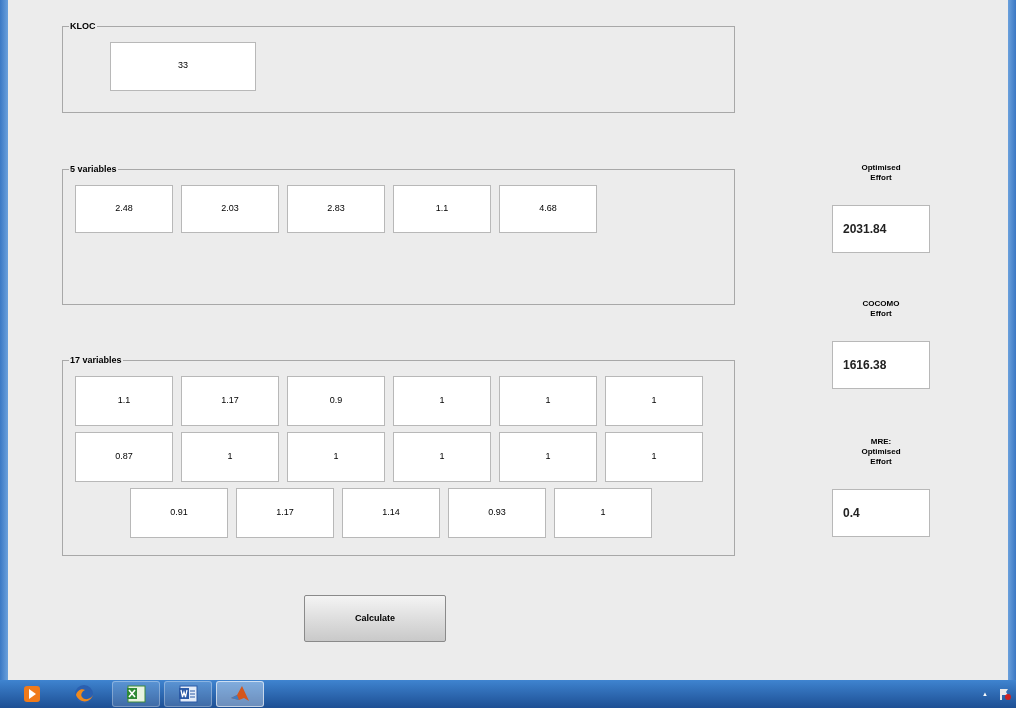  Describe the element at coordinates (548, 208) in the screenshot. I see `input-field: 4.68` at that location.